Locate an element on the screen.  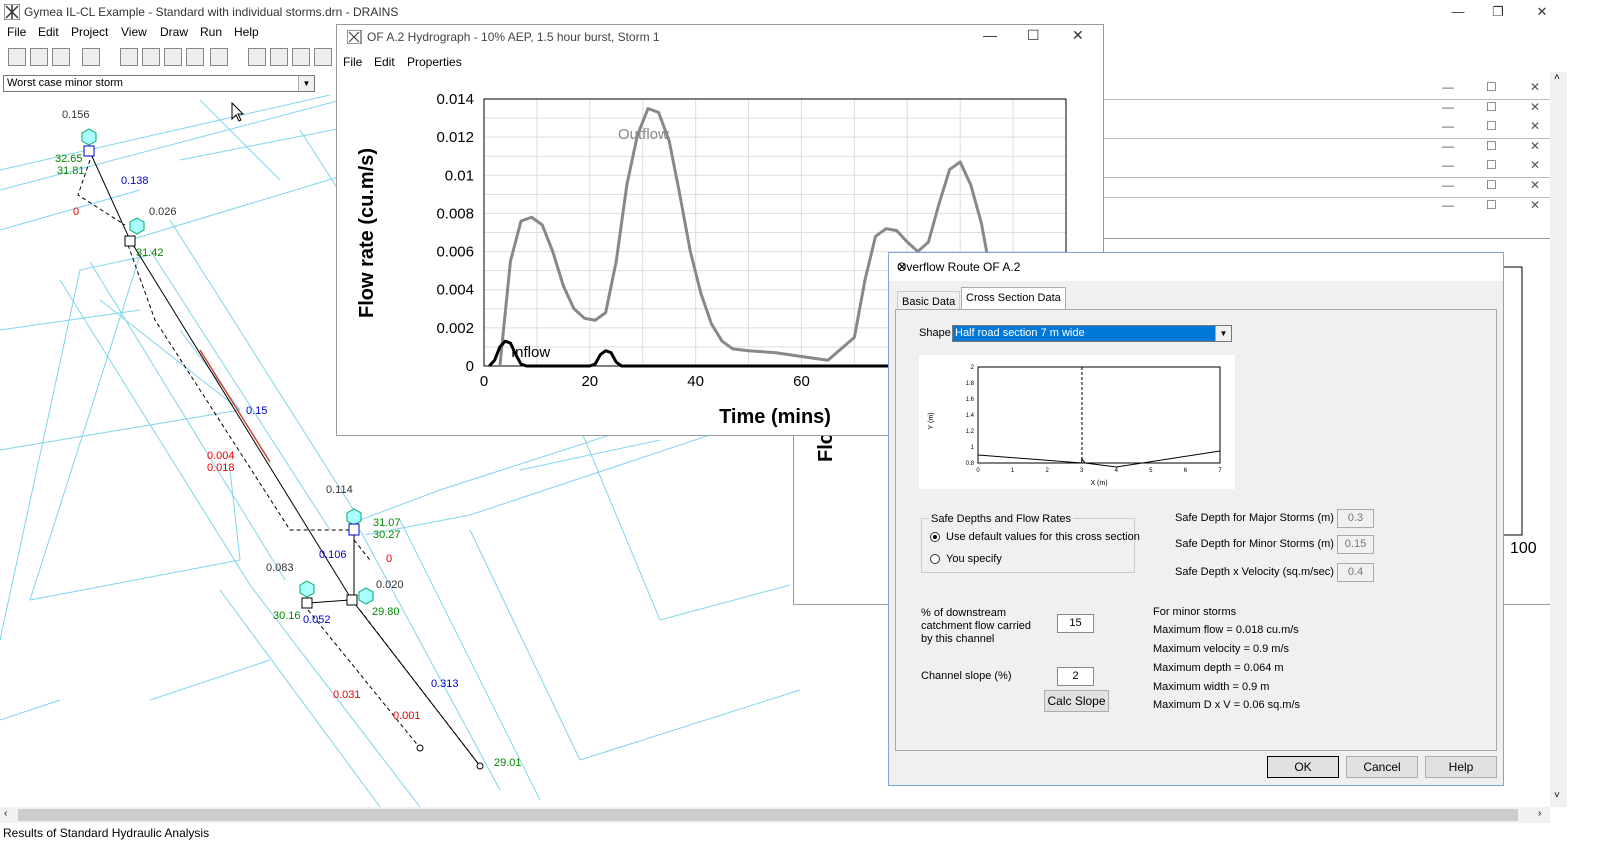
culvert-tool-icon is located at coordinates (323, 57).